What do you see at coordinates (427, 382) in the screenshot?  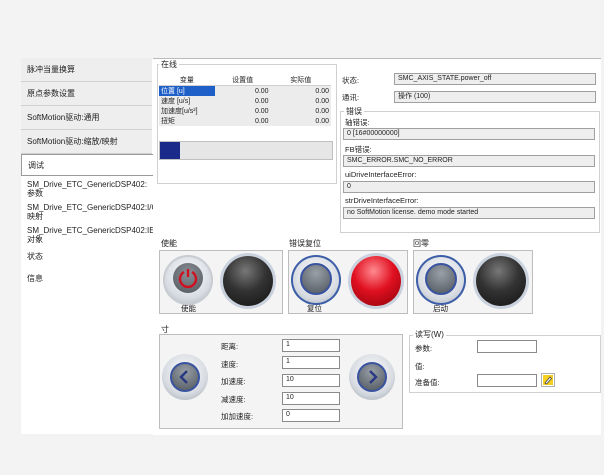 I see `ready-value-label: 准备值:` at bounding box center [427, 382].